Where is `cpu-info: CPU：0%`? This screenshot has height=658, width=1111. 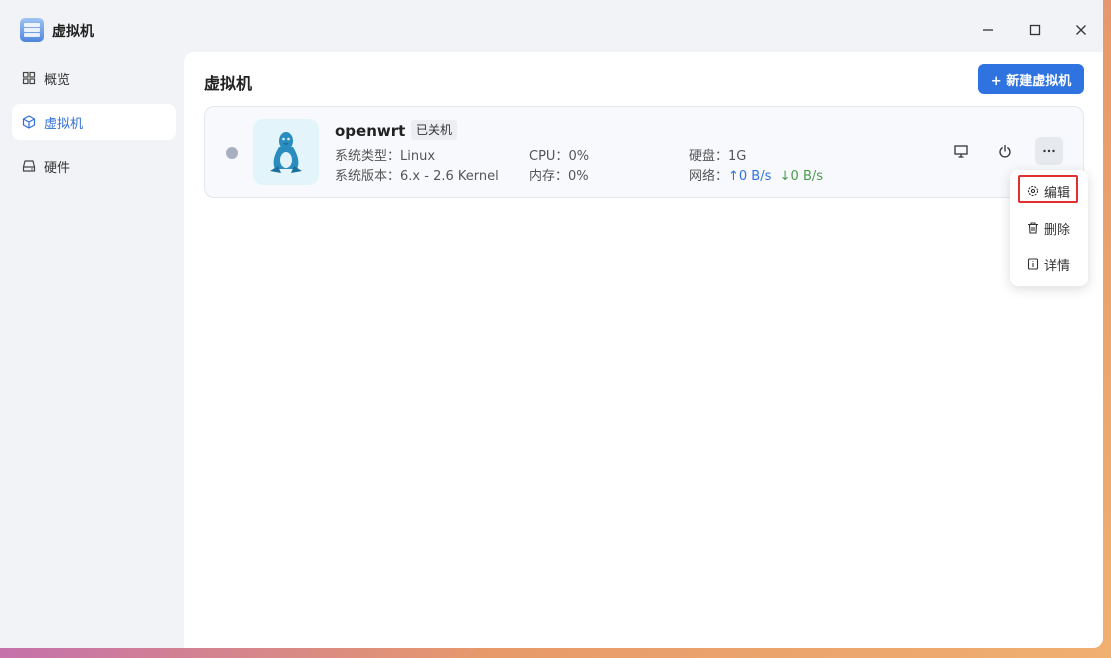 cpu-info: CPU：0% is located at coordinates (559, 156).